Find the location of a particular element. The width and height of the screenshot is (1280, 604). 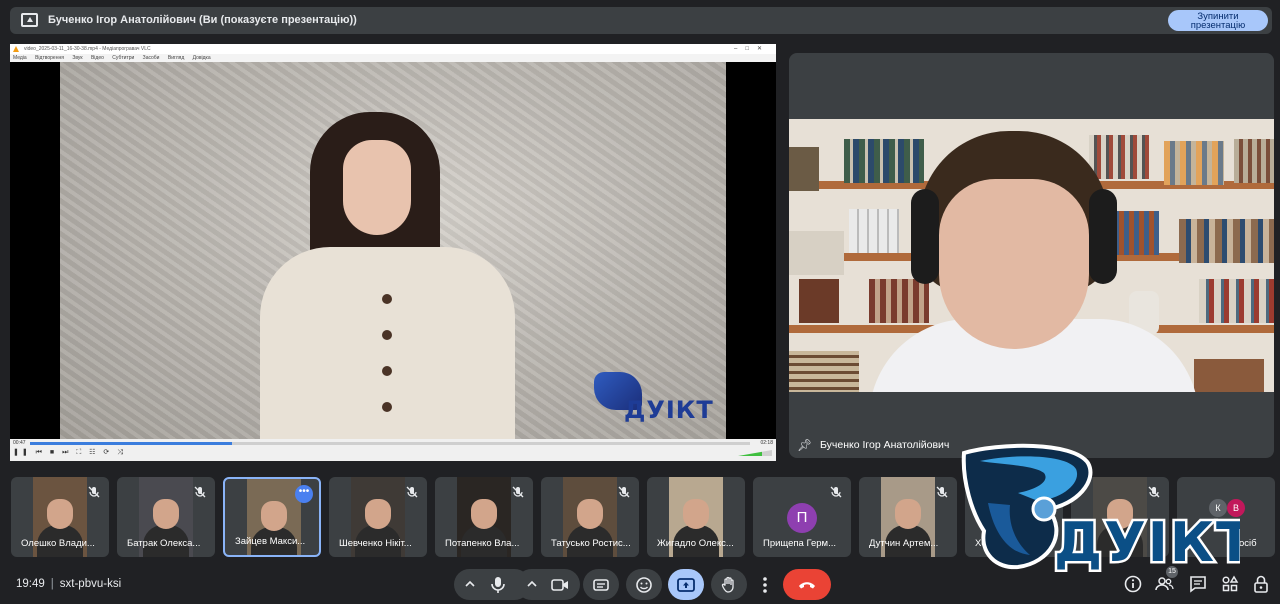

raise-hand-icon is located at coordinates (727, 584).